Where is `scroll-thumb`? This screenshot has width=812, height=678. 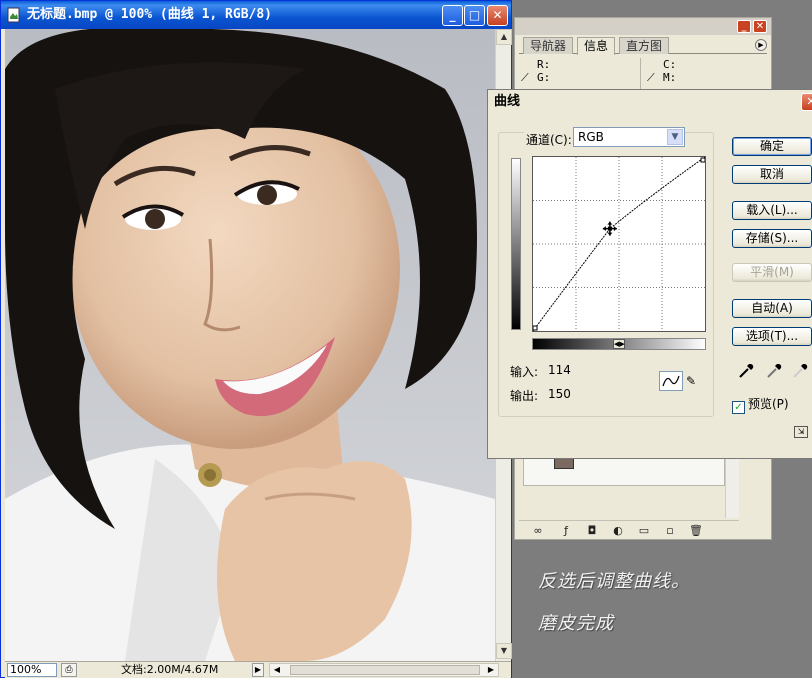
scroll-thumb is located at coordinates (385, 670).